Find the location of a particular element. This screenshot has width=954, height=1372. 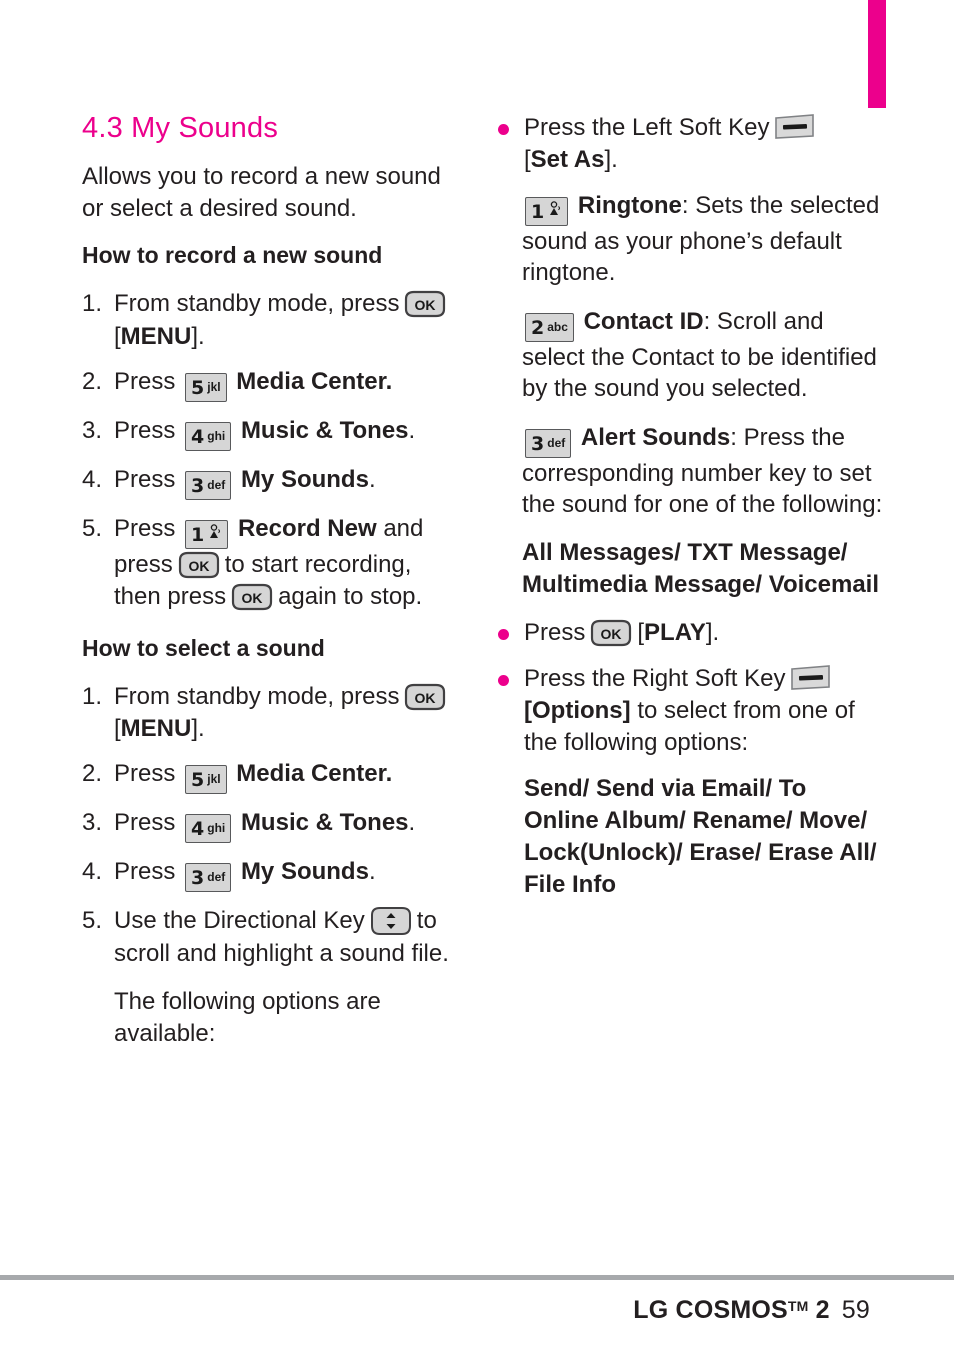

bracket-close: ]. is located at coordinates (611, 160).